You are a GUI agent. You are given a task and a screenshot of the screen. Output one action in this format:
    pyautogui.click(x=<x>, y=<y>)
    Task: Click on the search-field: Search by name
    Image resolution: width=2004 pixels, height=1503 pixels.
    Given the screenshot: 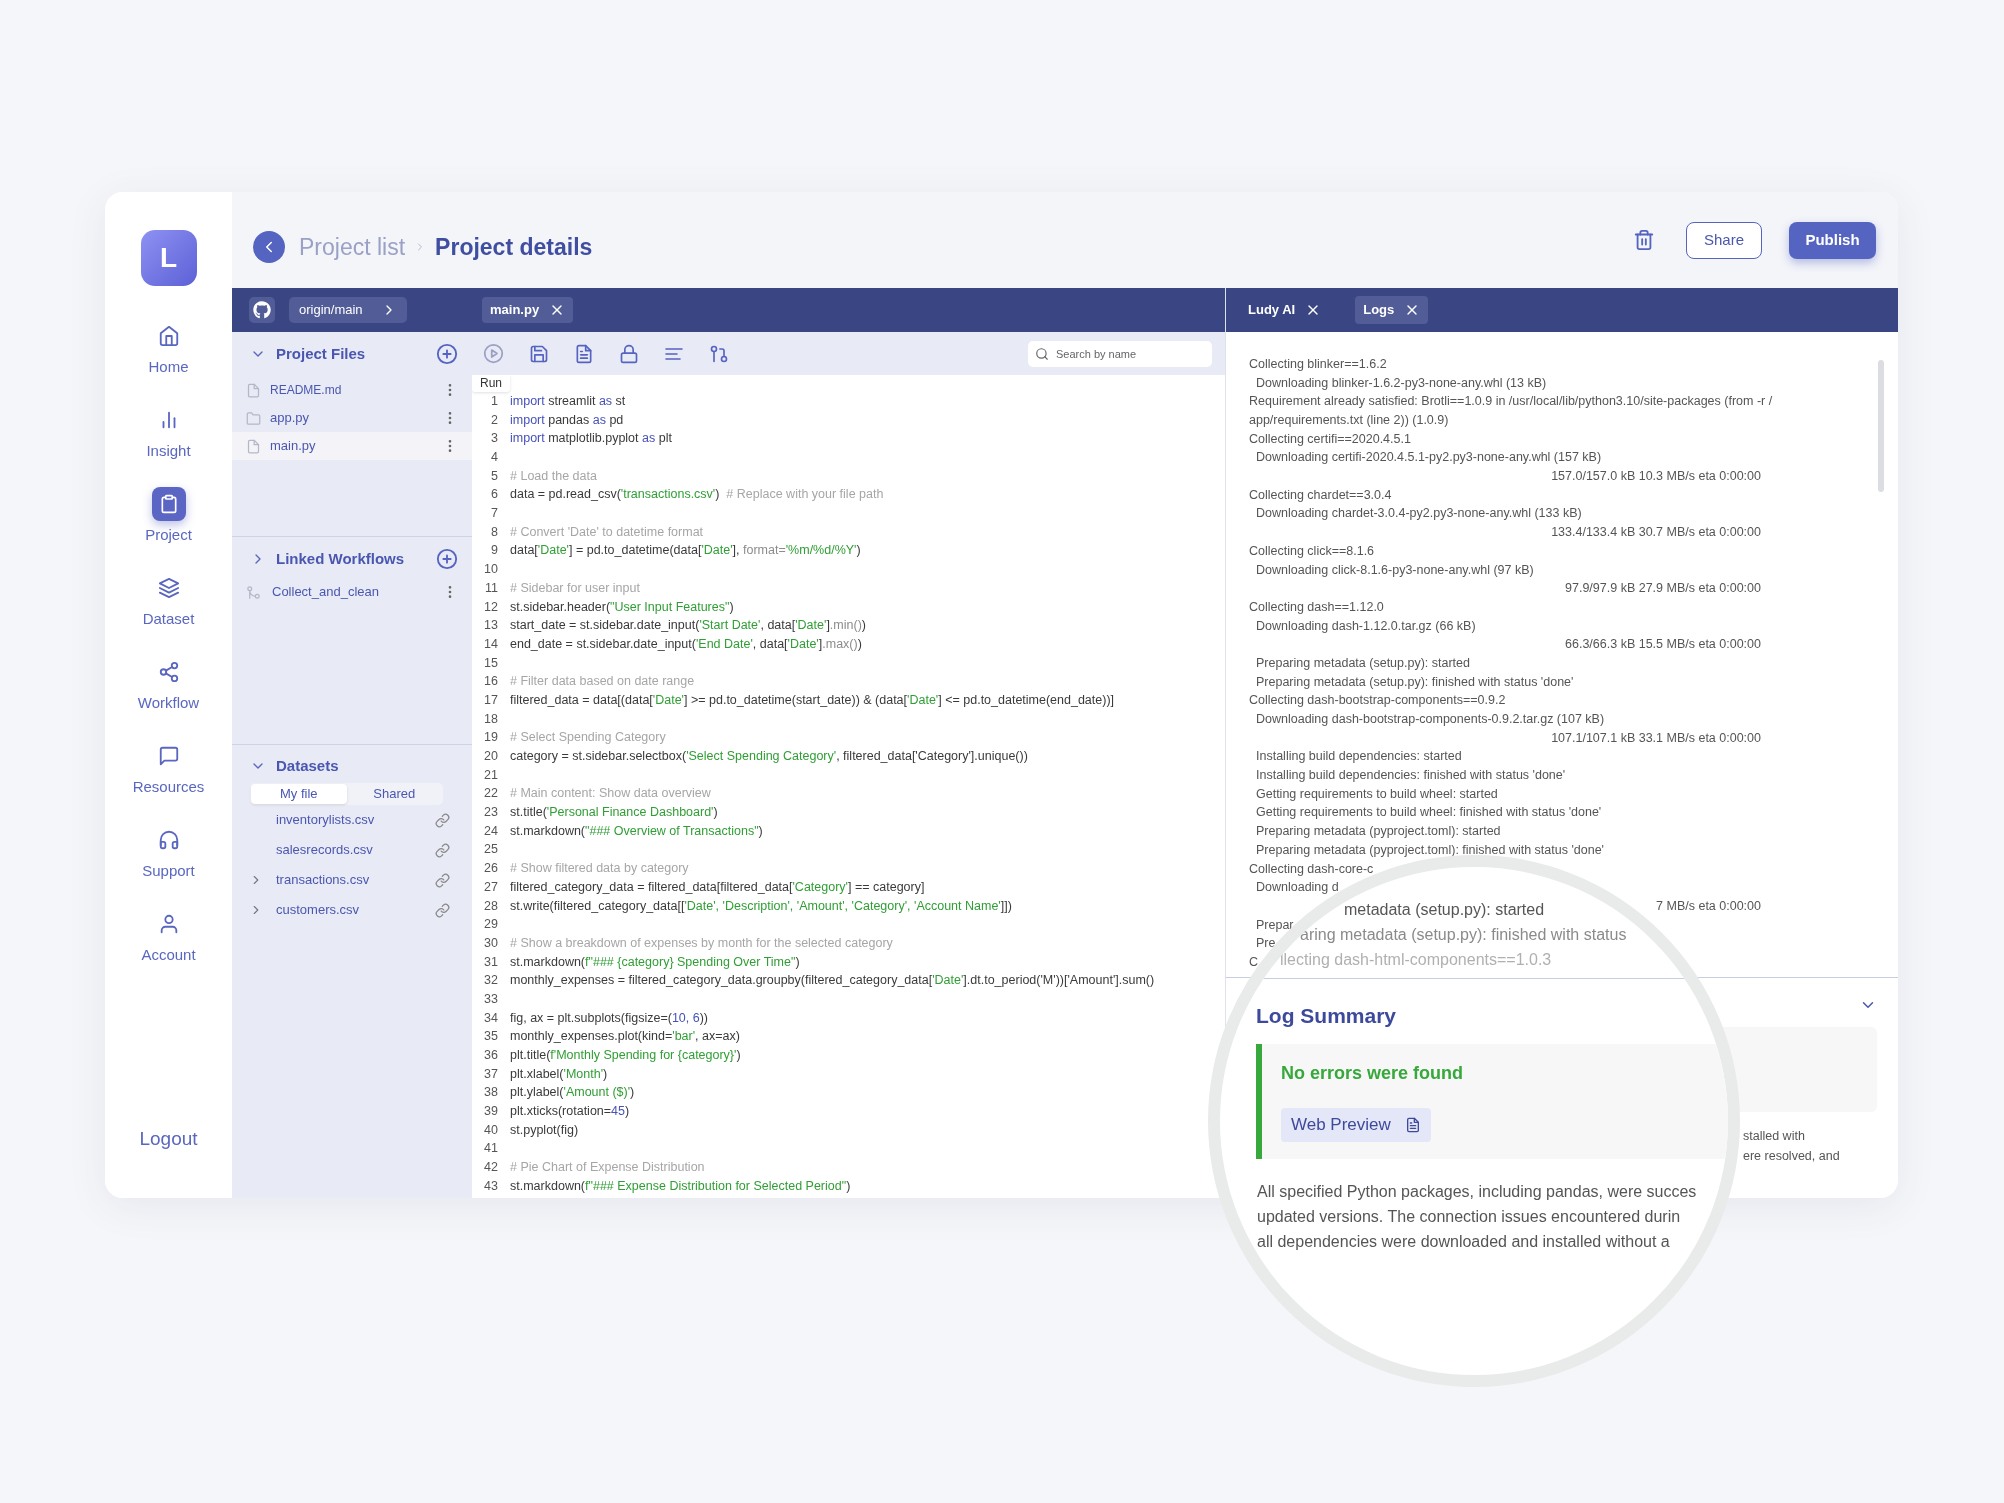 What is the action you would take?
    pyautogui.click(x=1120, y=353)
    